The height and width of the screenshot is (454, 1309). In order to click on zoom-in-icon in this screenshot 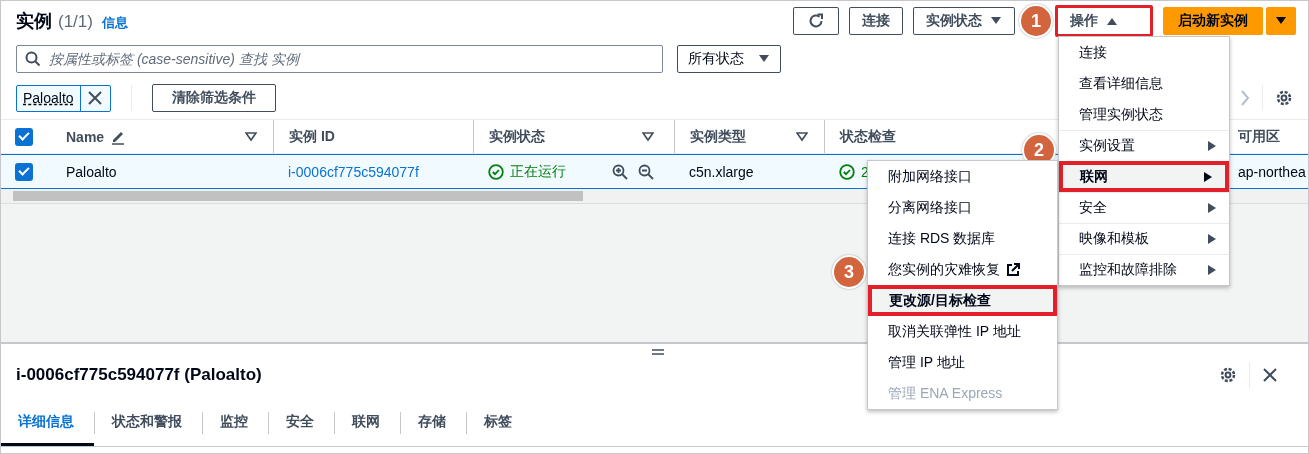, I will do `click(620, 171)`.